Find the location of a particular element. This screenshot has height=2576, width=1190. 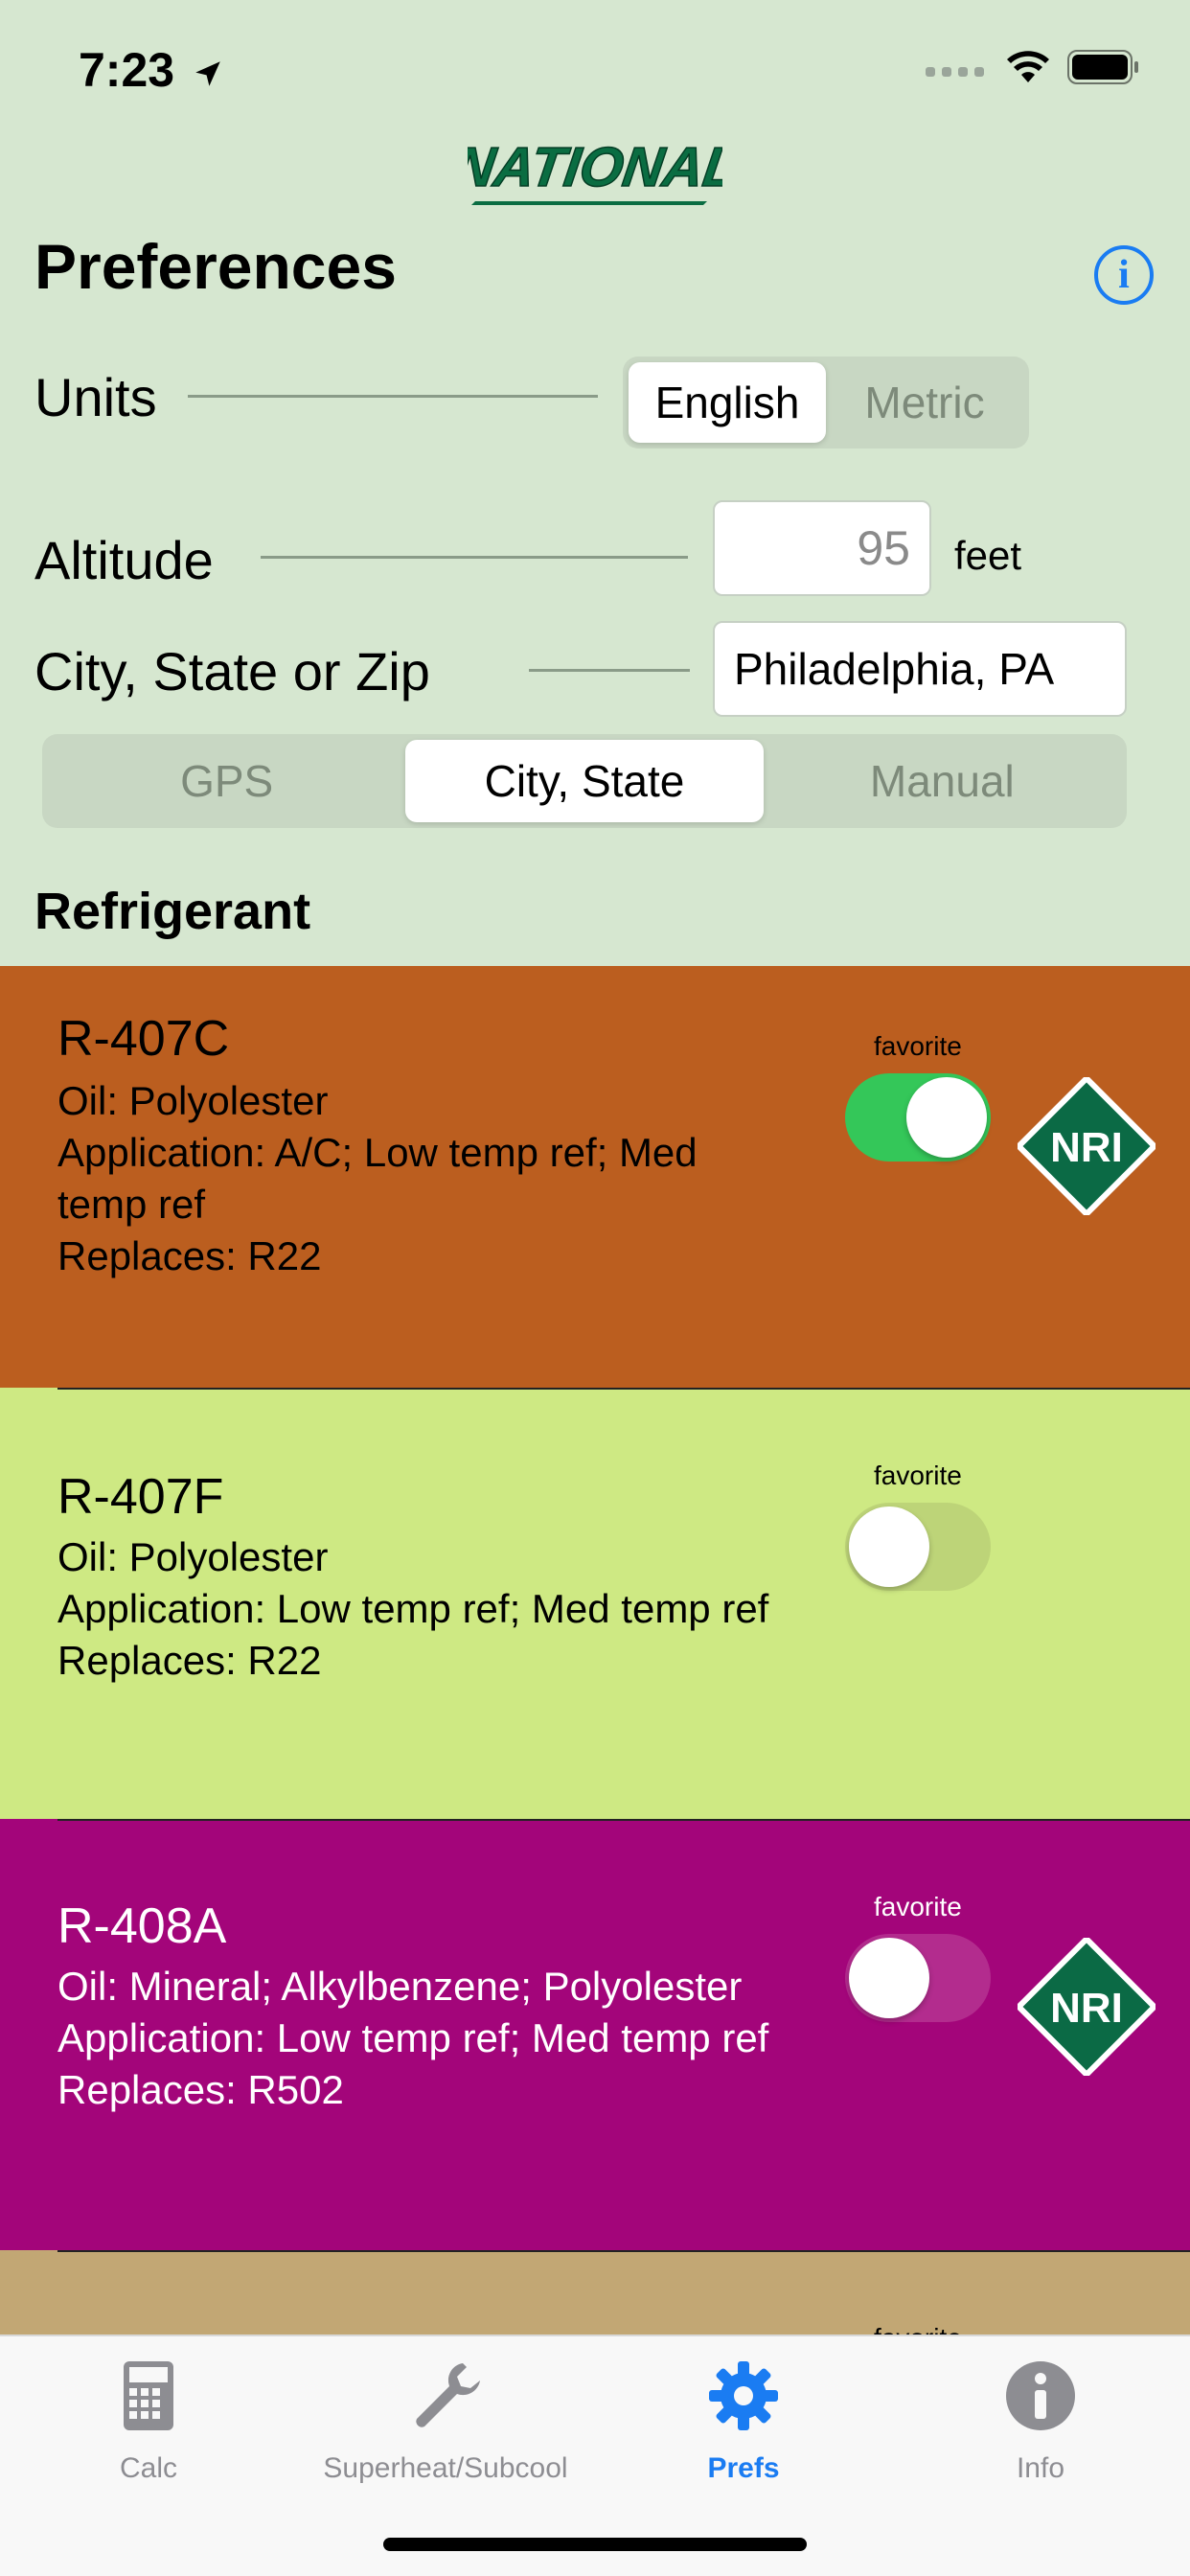

wrench-icon is located at coordinates (448, 2395).